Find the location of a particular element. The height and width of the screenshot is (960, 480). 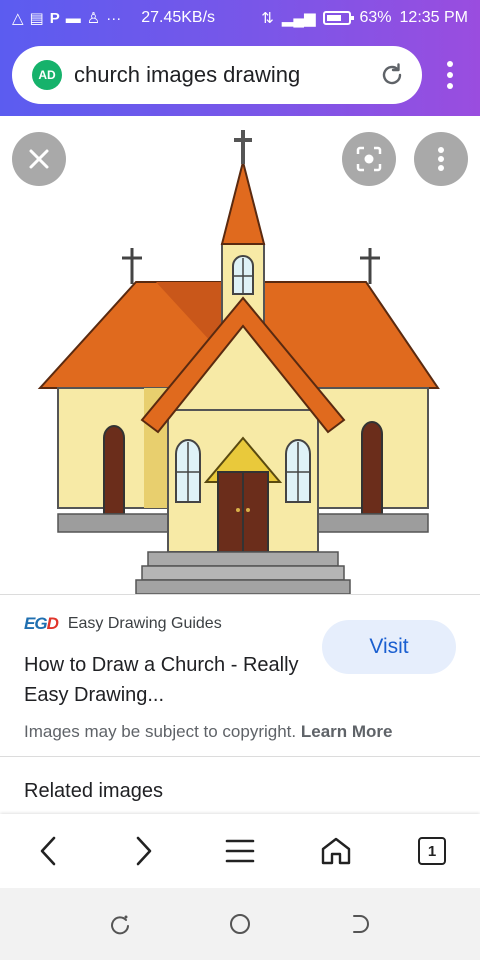

visit-button: Visit is located at coordinates (389, 647).